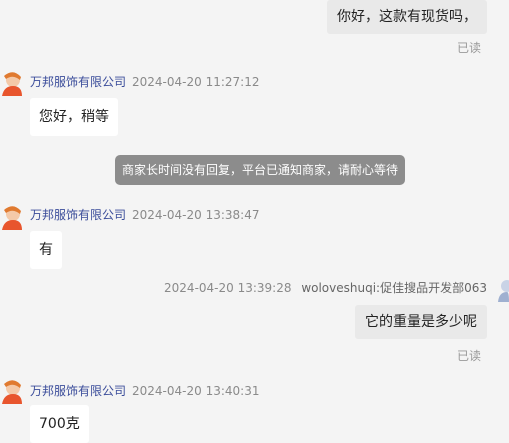  I want to click on message-meta: 万邦服饰有限公司 2024-04-20 11:27:12, so click(144, 81).